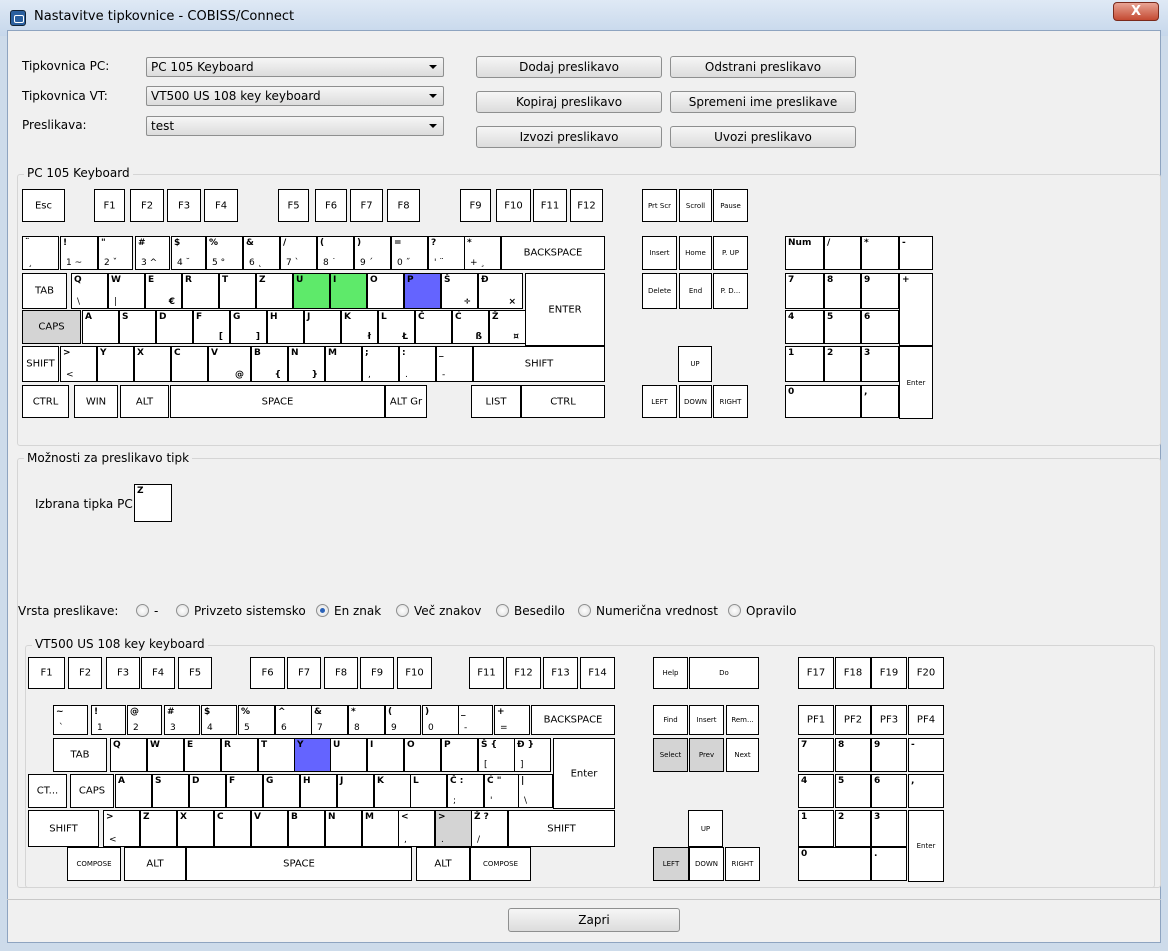  Describe the element at coordinates (40, 364) in the screenshot. I see `pc-key: SHIFT` at that location.